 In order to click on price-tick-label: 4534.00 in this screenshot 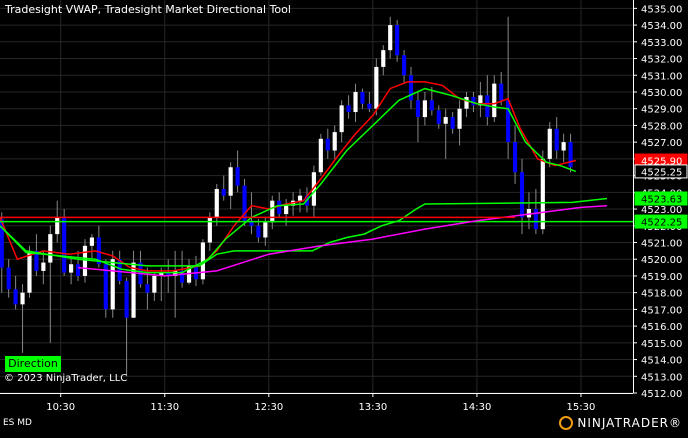, I will do `click(661, 26)`.